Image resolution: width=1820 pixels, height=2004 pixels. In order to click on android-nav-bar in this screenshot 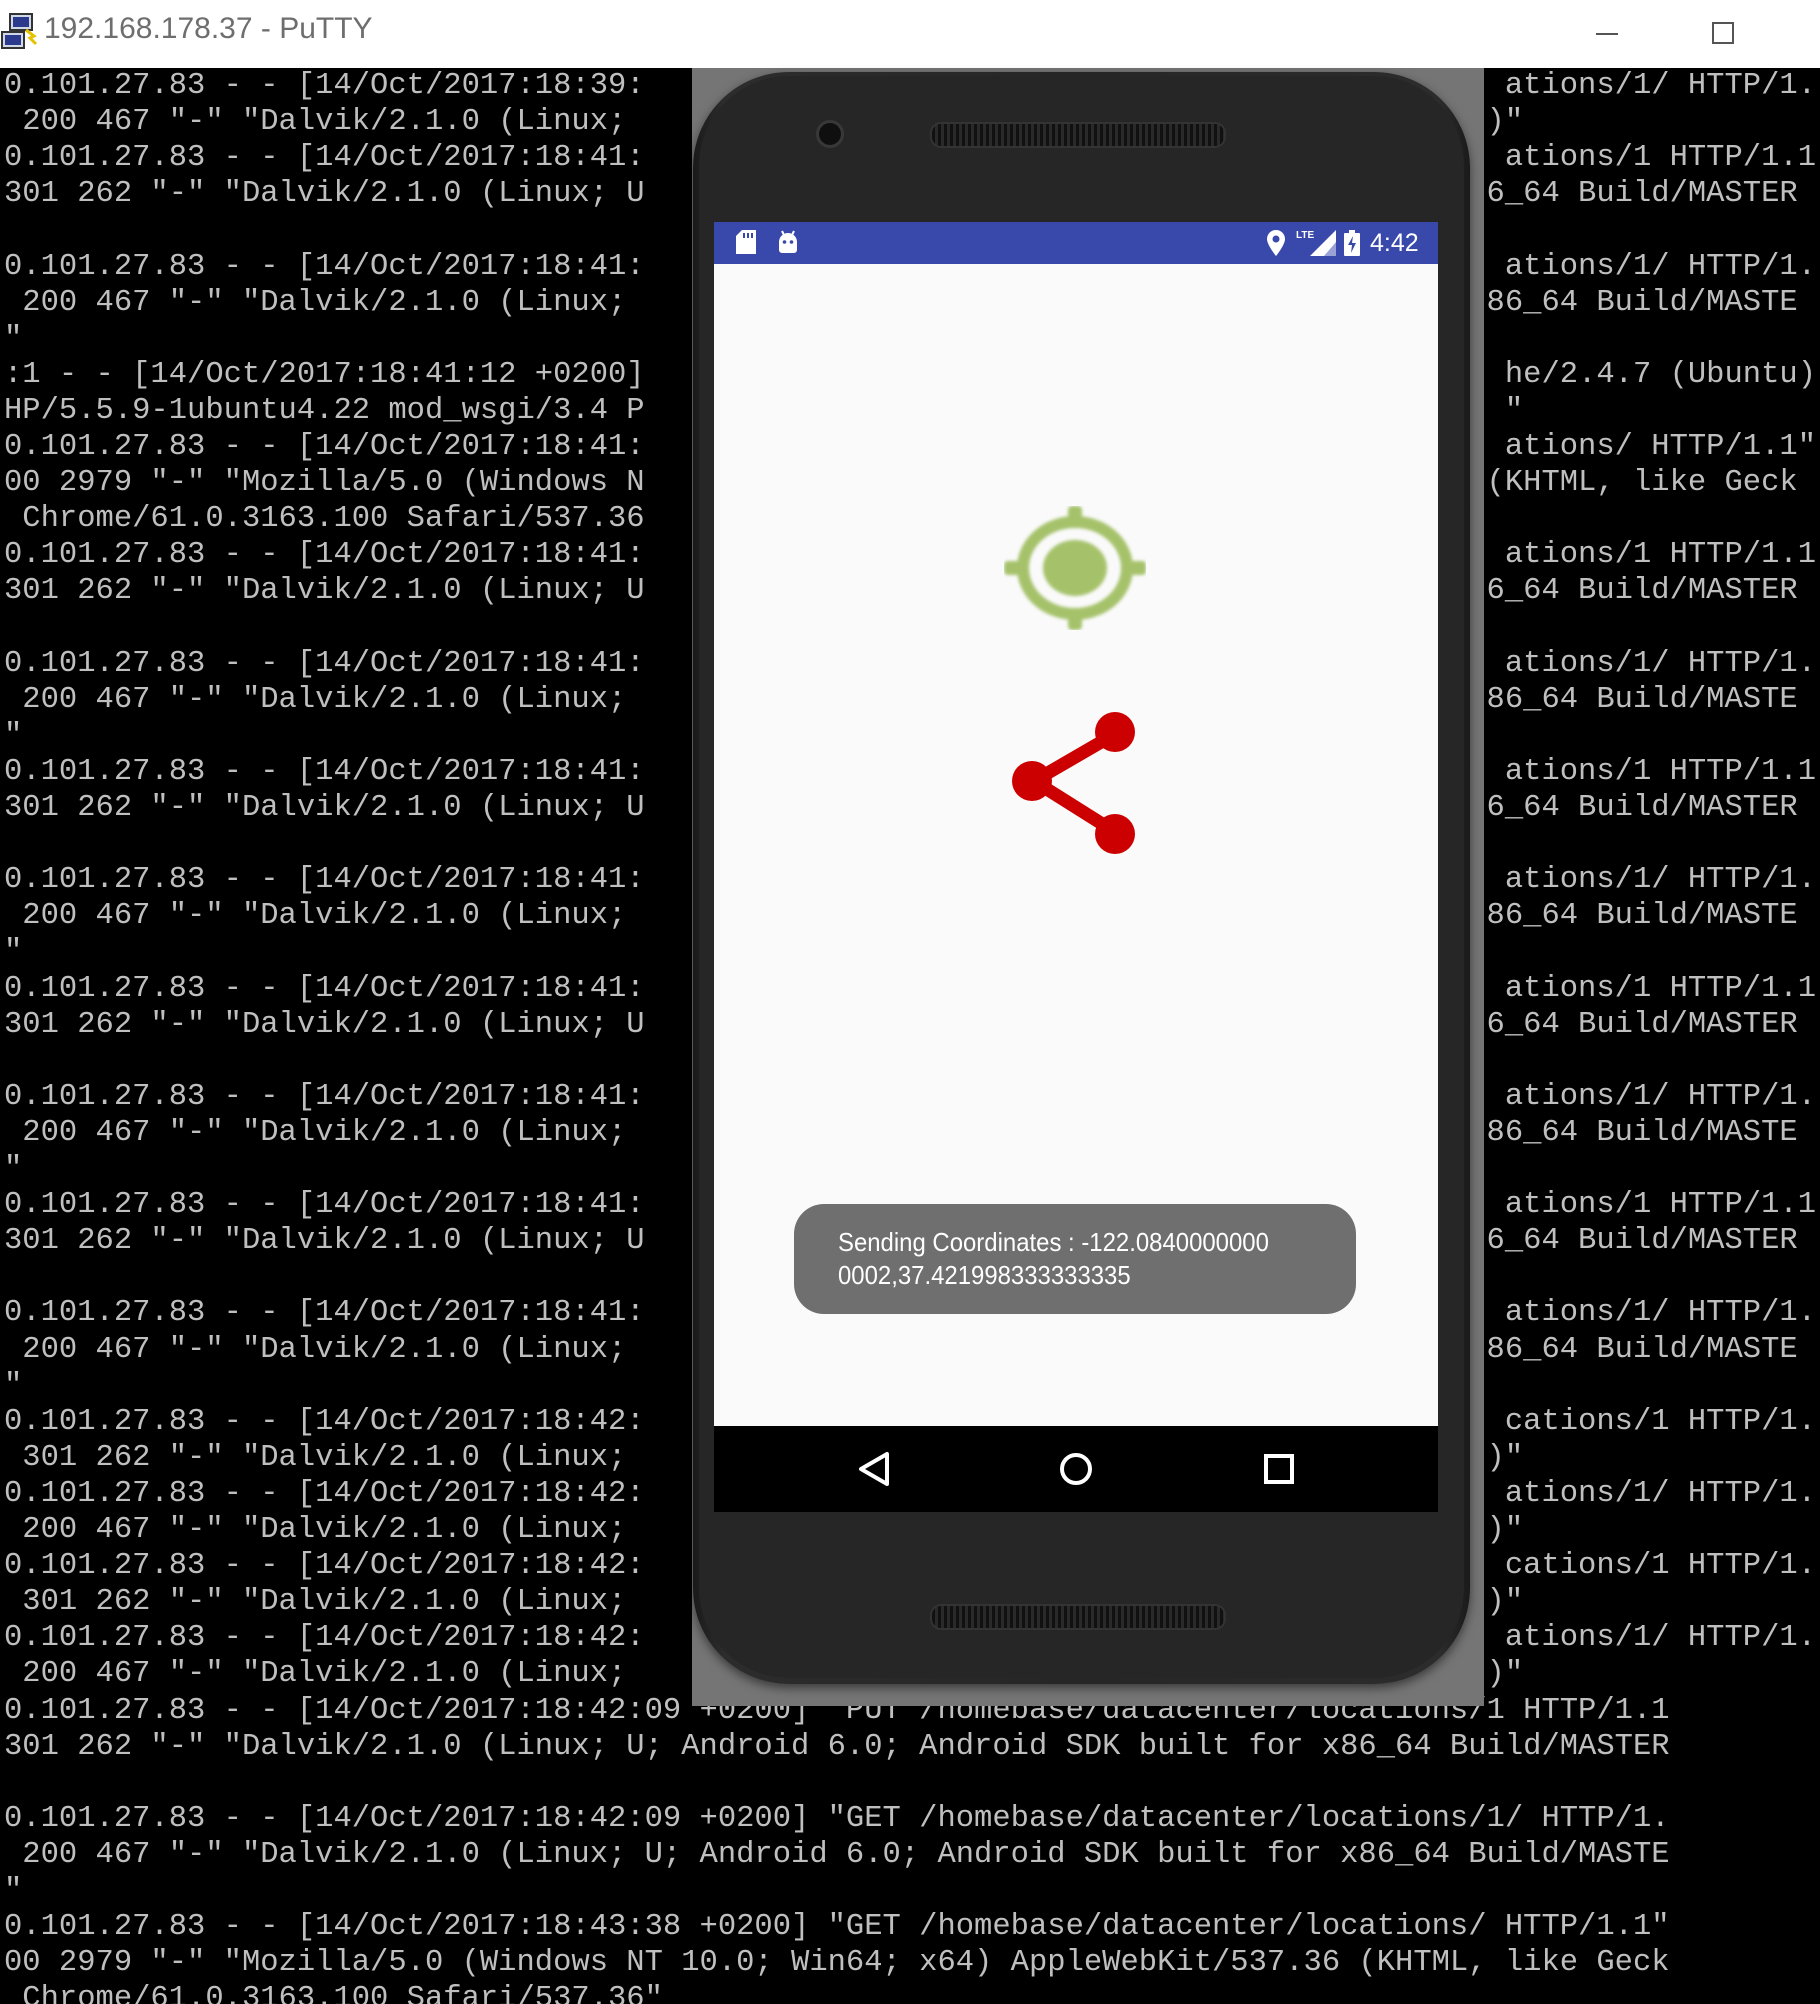, I will do `click(1076, 1469)`.